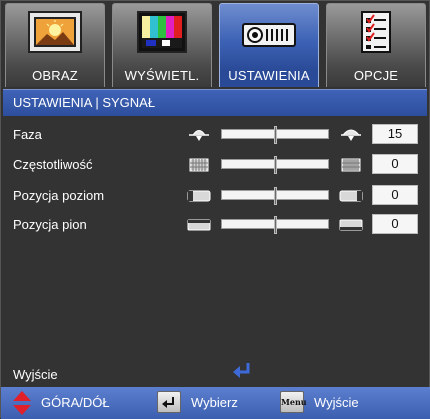 This screenshot has height=419, width=430. I want to click on tab-ustawienia: USTAWIENIA, so click(269, 45).